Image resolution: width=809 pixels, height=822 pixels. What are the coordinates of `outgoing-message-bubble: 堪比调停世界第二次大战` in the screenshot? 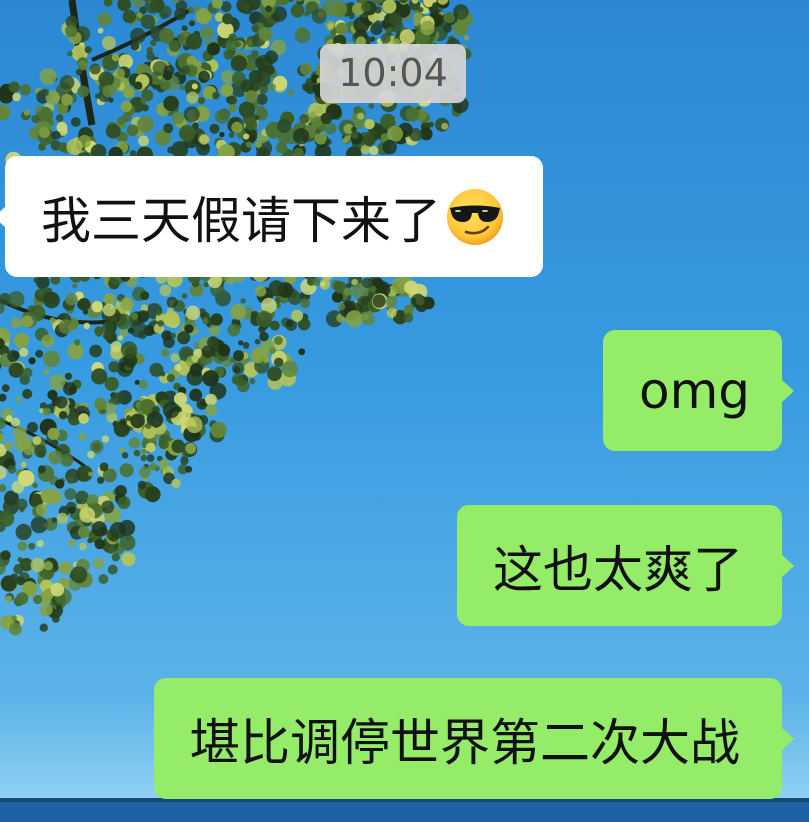 It's located at (474, 738).